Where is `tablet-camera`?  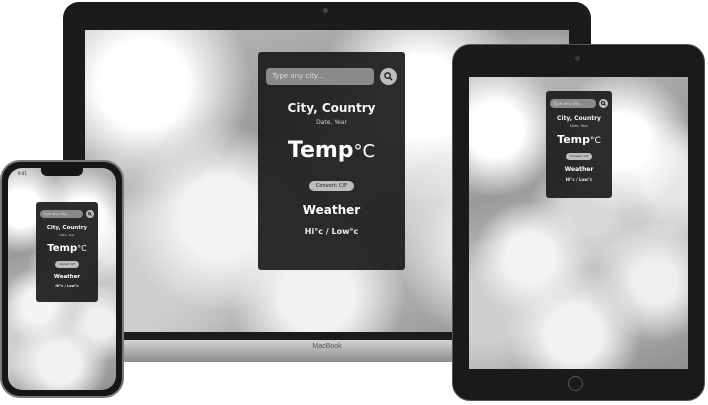
tablet-camera is located at coordinates (577, 58).